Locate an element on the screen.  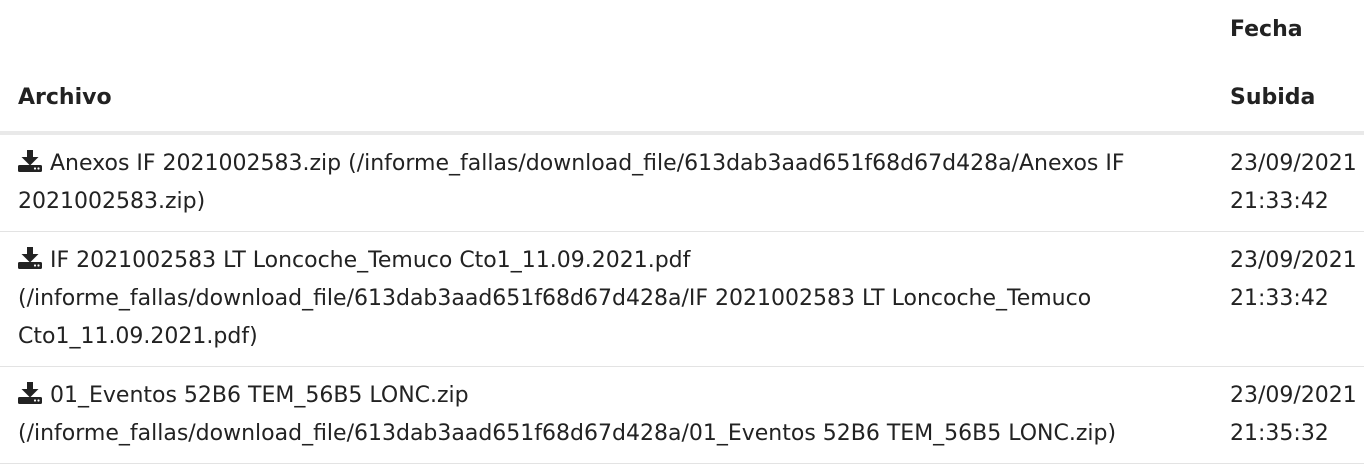
column-header-fecha-subida: Fecha Subida is located at coordinates (1297, 67).